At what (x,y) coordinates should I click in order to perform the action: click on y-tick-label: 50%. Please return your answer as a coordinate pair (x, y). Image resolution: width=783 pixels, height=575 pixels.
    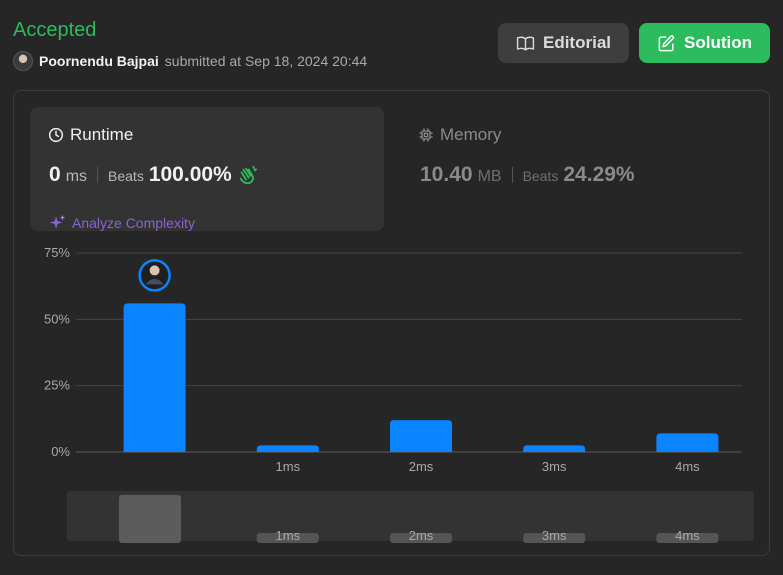
    Looking at the image, I should click on (57, 318).